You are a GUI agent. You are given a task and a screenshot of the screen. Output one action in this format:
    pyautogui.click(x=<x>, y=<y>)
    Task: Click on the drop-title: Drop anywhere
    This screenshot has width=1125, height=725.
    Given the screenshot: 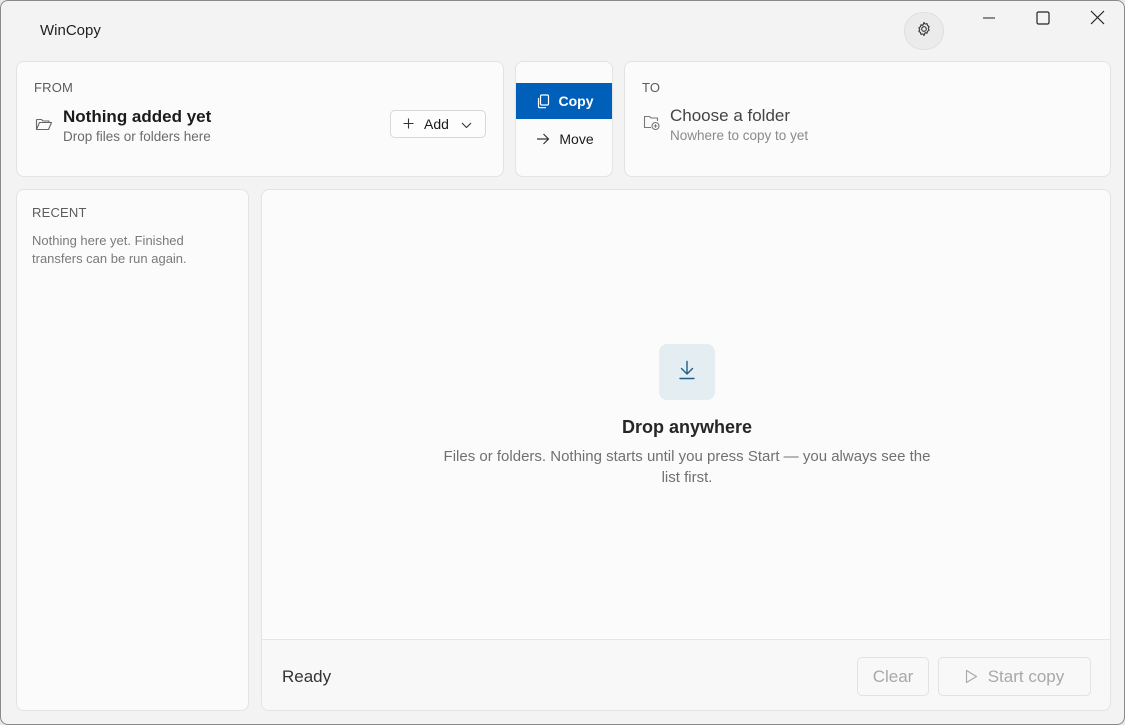 What is the action you would take?
    pyautogui.click(x=687, y=427)
    